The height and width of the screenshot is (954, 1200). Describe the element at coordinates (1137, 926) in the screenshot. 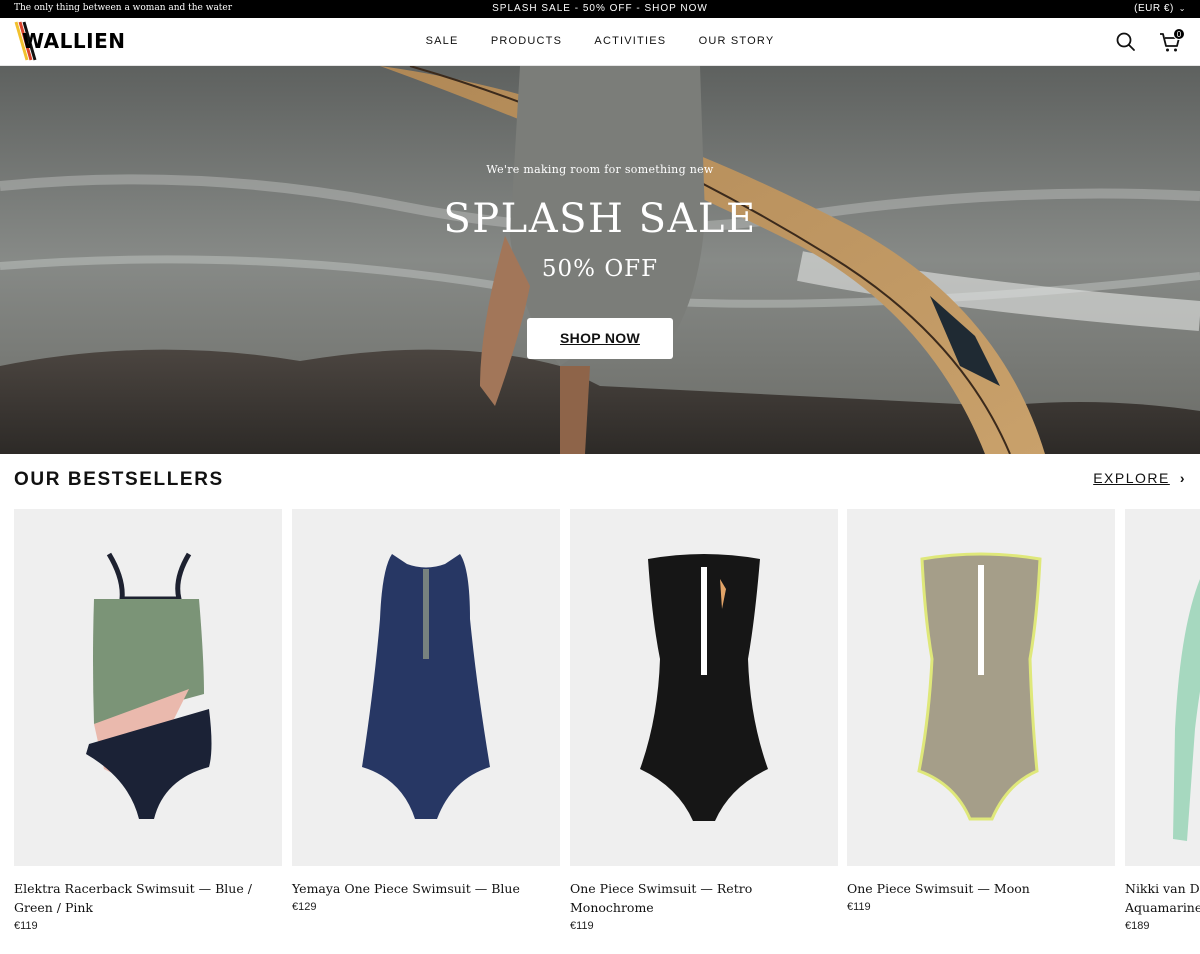

I see `product-price: €189` at that location.